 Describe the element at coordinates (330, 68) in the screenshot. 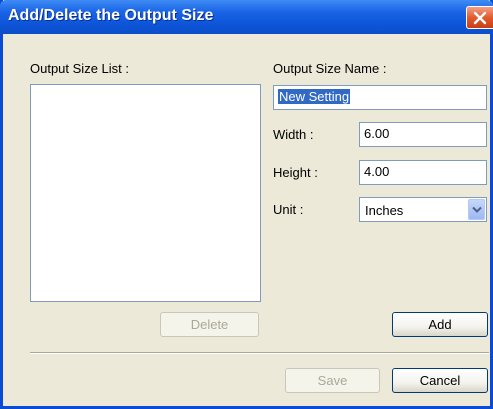

I see `output-size-name-label: Output Size Name :` at that location.